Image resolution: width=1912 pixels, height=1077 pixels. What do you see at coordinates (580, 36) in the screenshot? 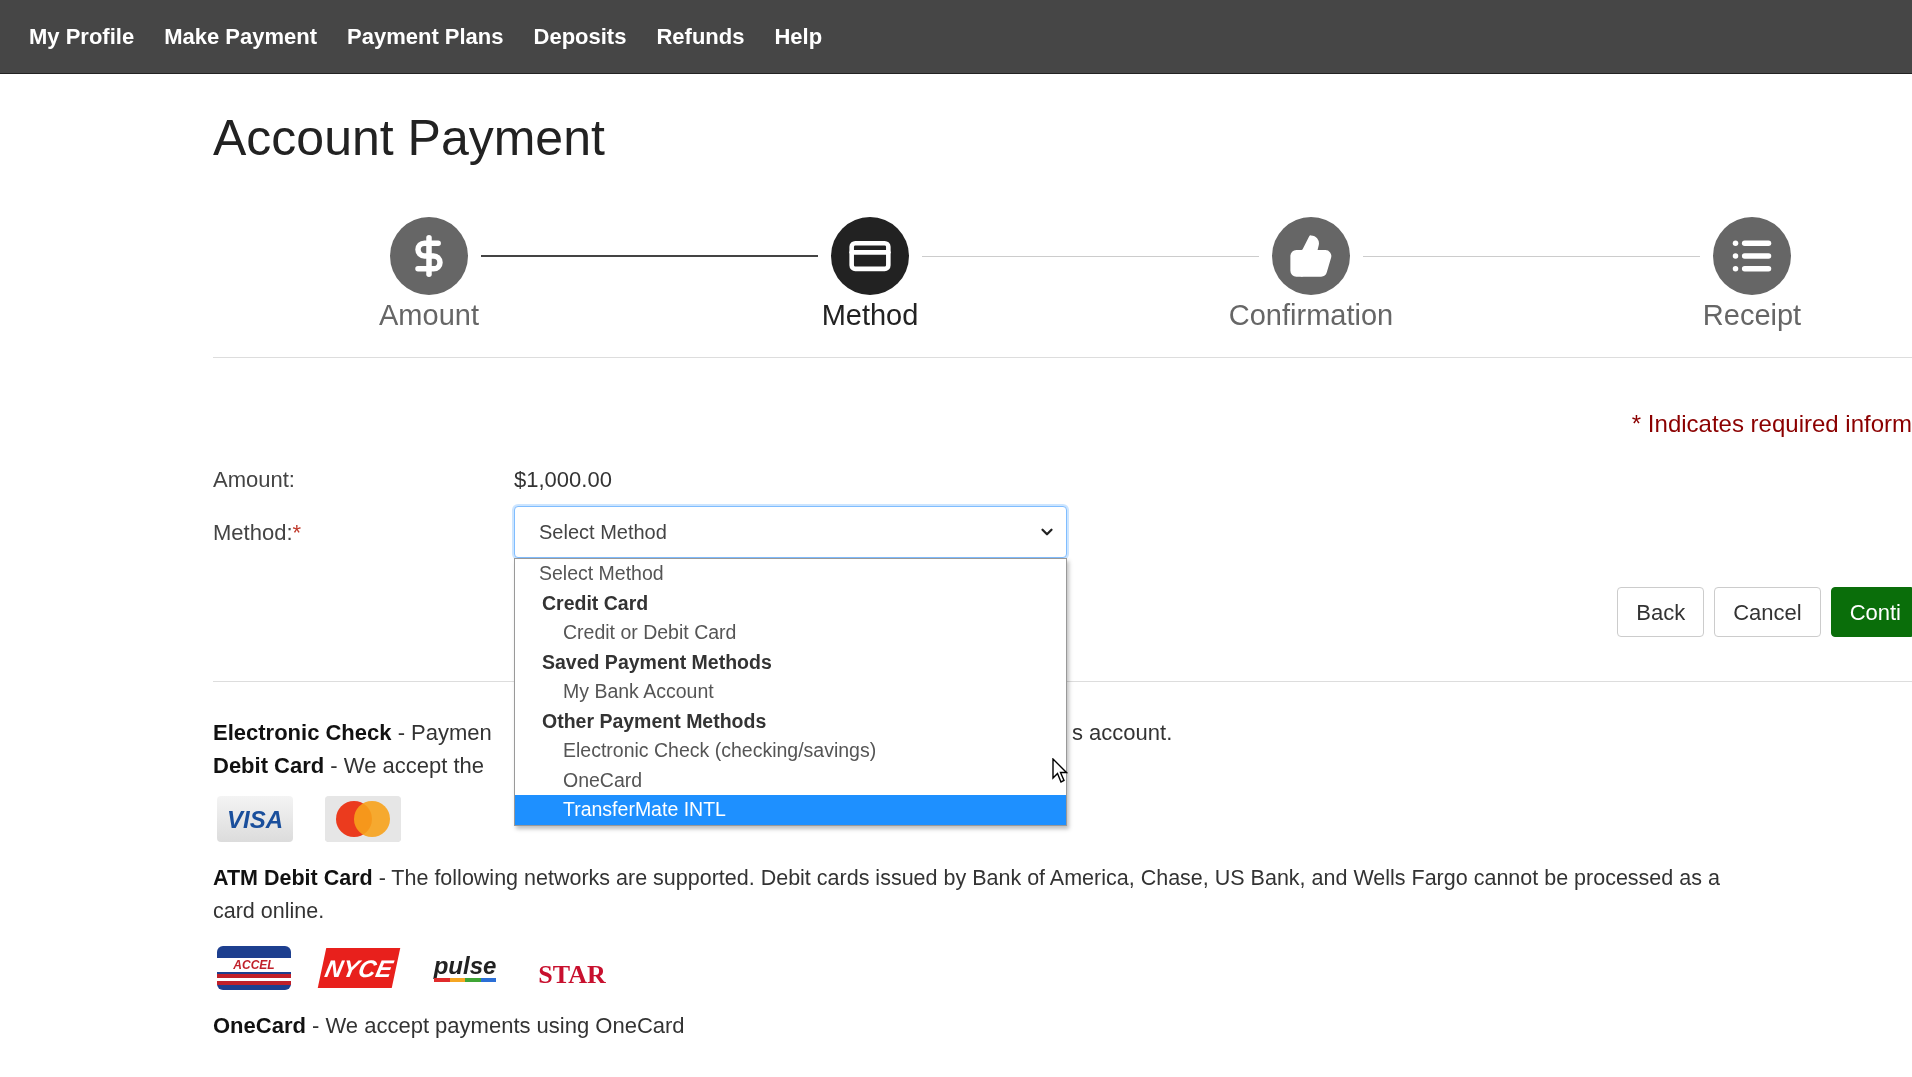
I see `nav-link: Deposits` at bounding box center [580, 36].